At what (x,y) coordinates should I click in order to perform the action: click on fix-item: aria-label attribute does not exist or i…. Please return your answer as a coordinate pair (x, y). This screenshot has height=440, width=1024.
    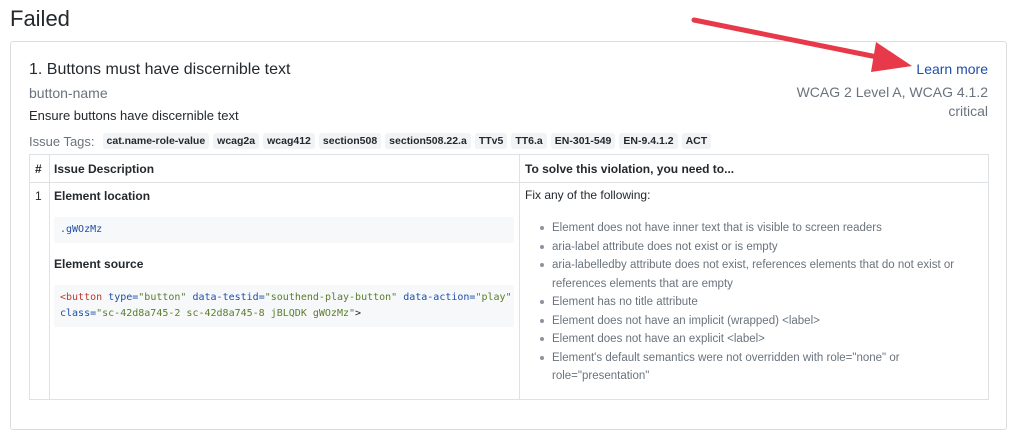
    Looking at the image, I should click on (760, 247).